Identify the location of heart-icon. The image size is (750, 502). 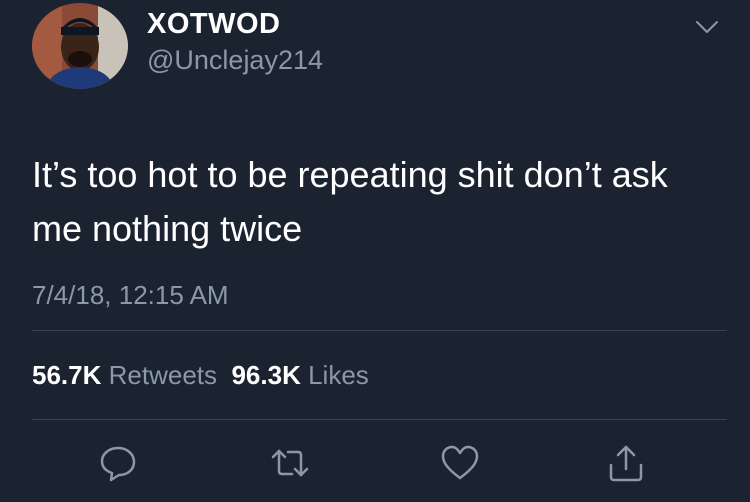
(460, 462).